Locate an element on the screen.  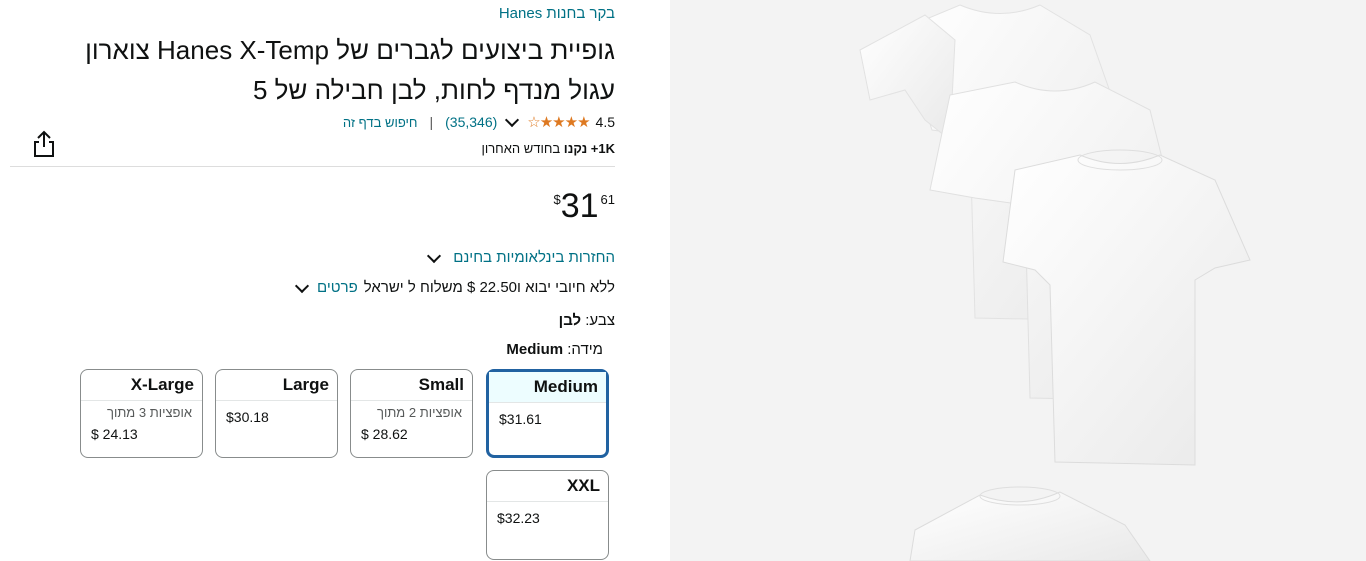
size-option-x-large: X-Large אופציות 3 מתוך $ 24.13 is located at coordinates (141, 413).